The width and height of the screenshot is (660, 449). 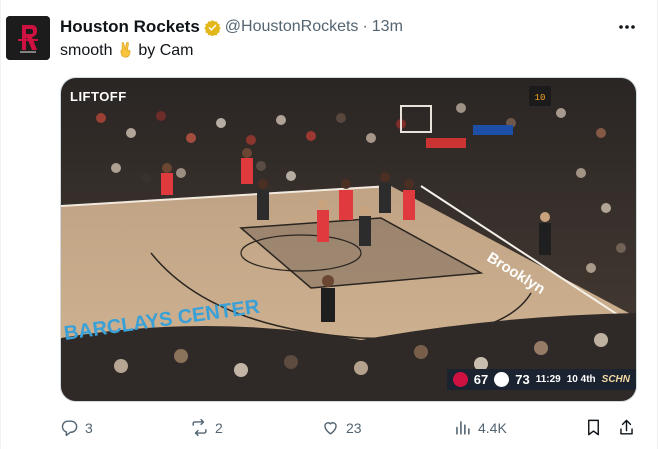 What do you see at coordinates (460, 379) in the screenshot?
I see `rockets-team-icon` at bounding box center [460, 379].